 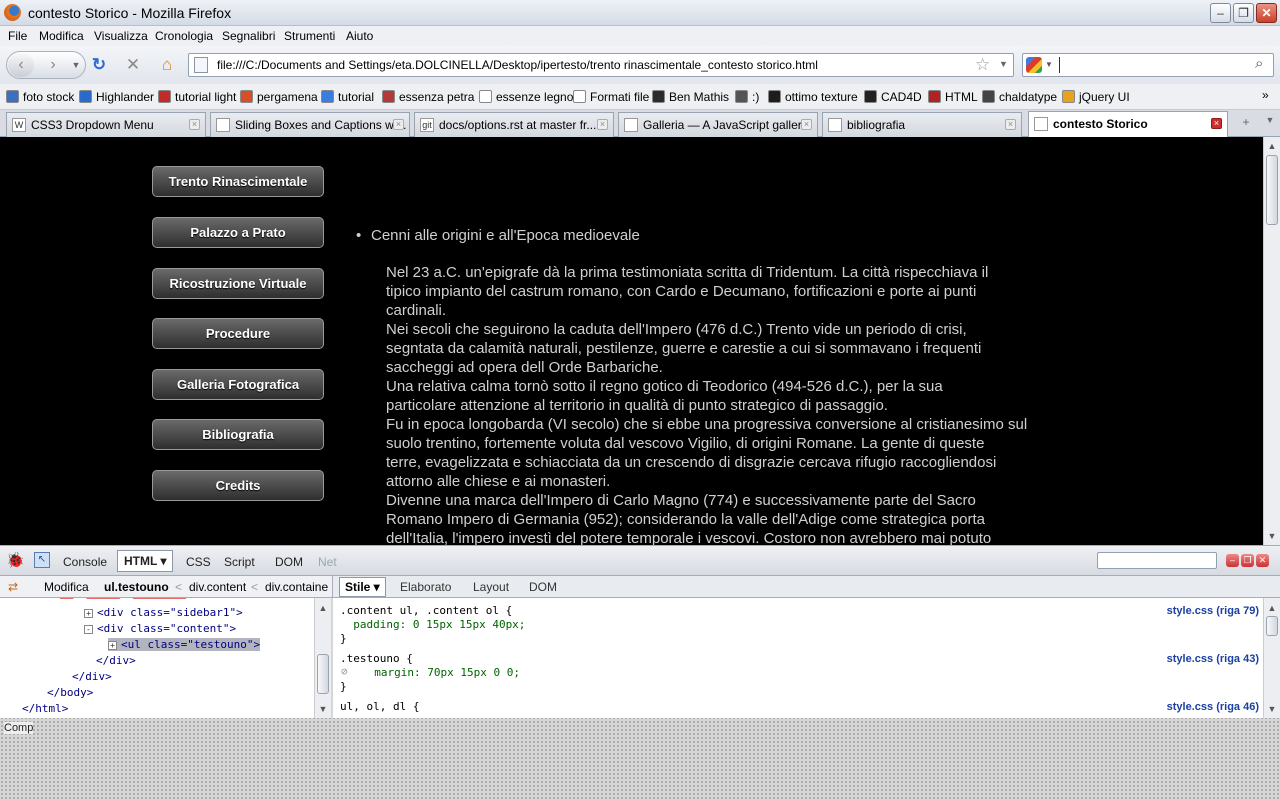 What do you see at coordinates (611, 97) in the screenshot?
I see `bookmark-item: Formati file` at bounding box center [611, 97].